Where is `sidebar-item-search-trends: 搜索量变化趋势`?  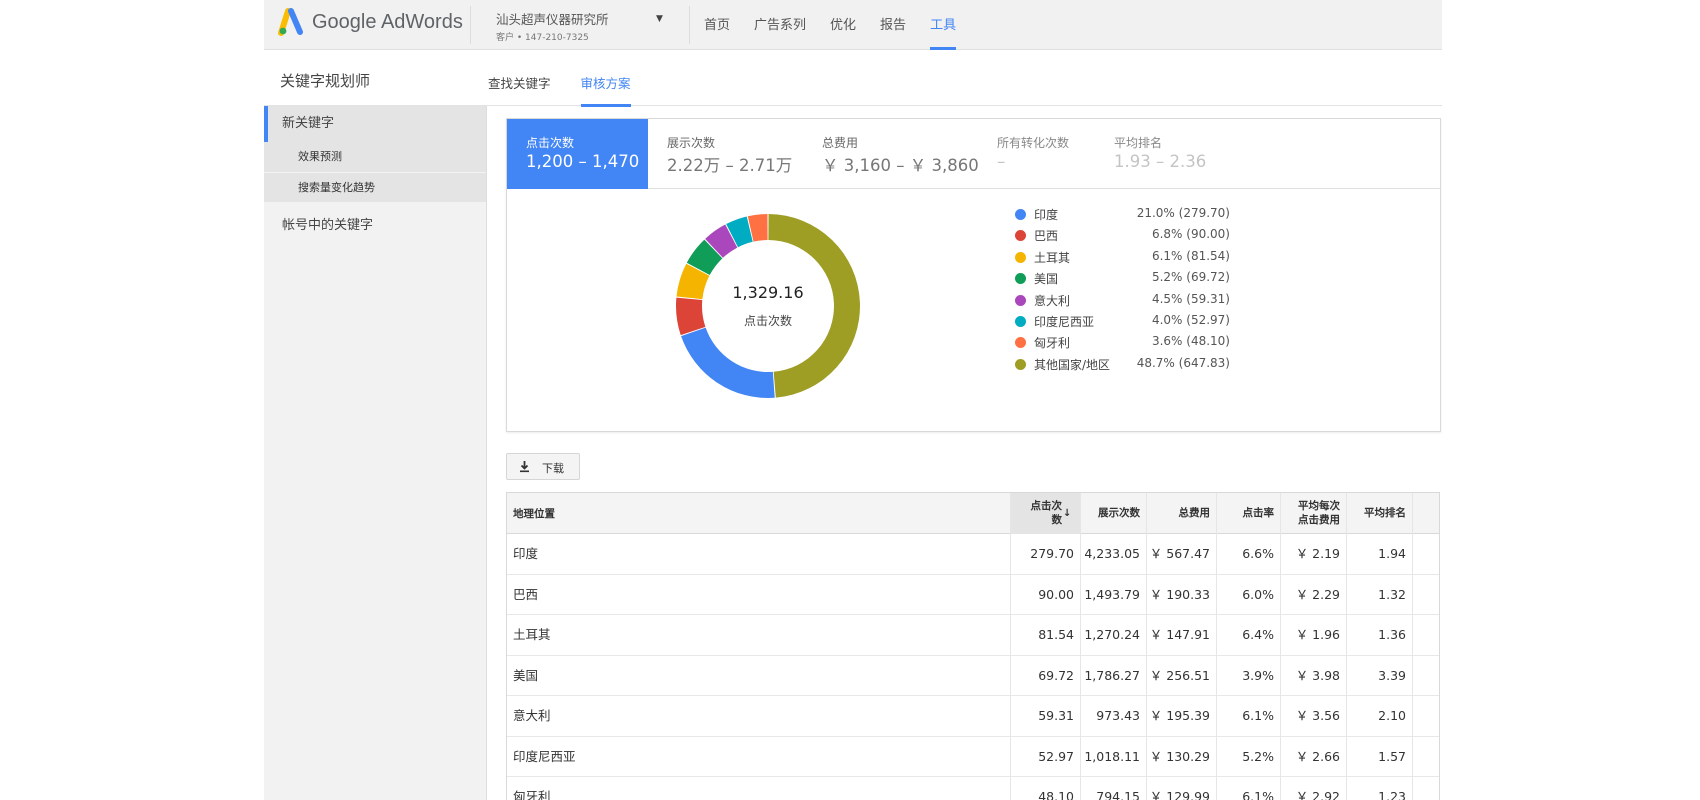 sidebar-item-search-trends: 搜索量变化趋势 is located at coordinates (375, 187).